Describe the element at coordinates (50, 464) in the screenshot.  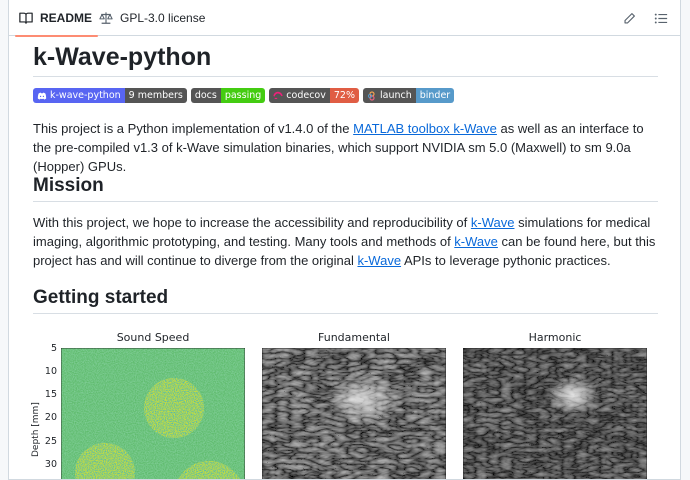
I see `y-tick: 30` at that location.